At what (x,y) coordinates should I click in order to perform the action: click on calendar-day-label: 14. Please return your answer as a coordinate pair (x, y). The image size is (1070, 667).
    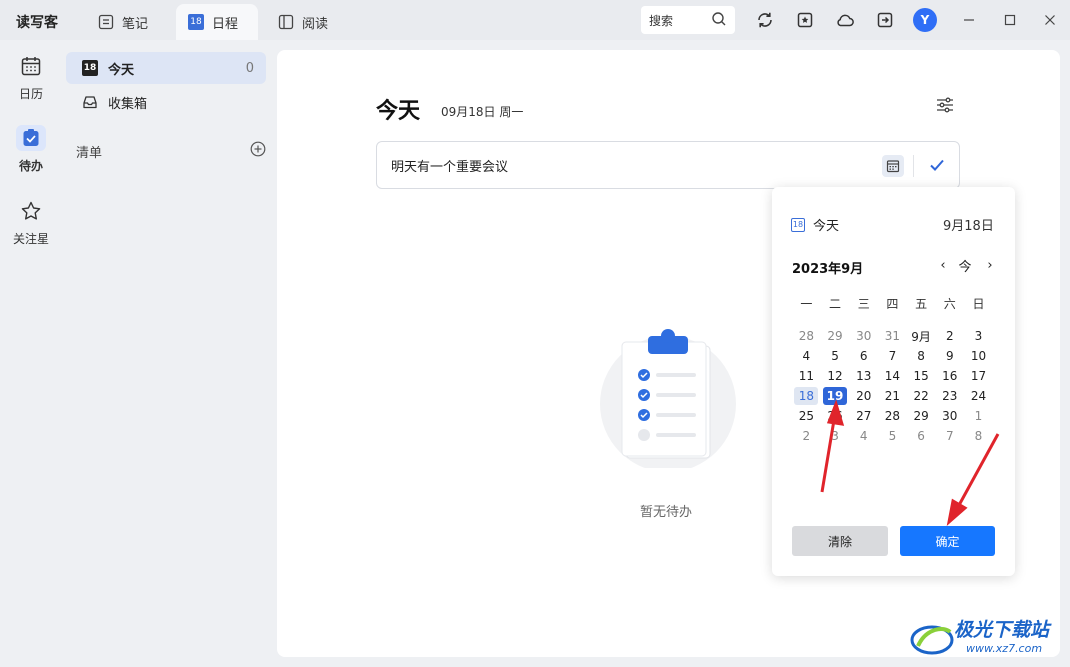
    Looking at the image, I should click on (892, 376).